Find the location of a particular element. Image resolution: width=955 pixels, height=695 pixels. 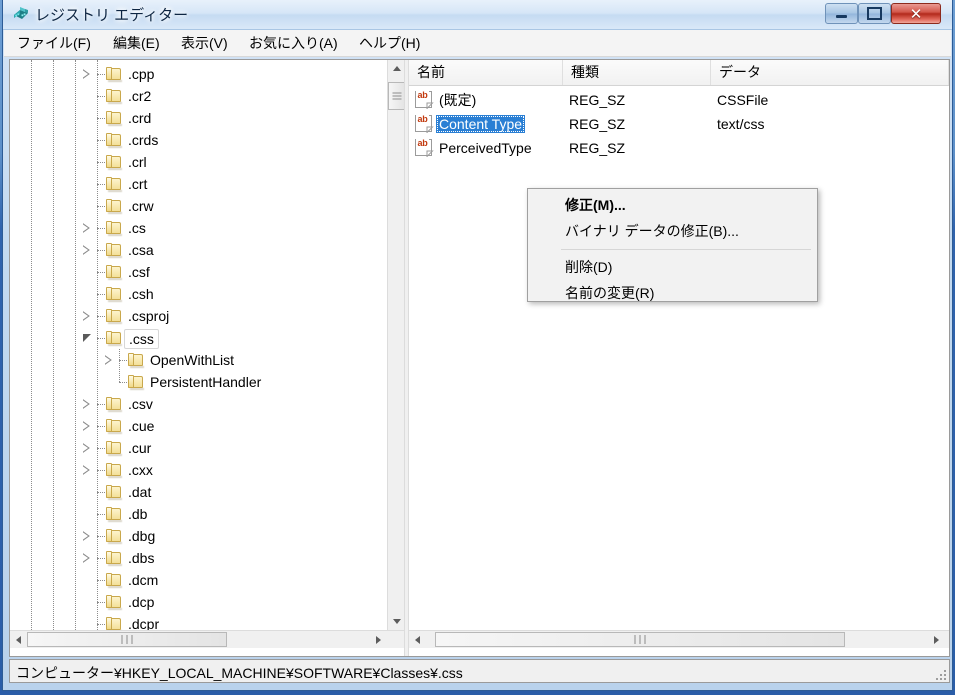

context-menu-item-4: 名前の変更(R) is located at coordinates (673, 293).